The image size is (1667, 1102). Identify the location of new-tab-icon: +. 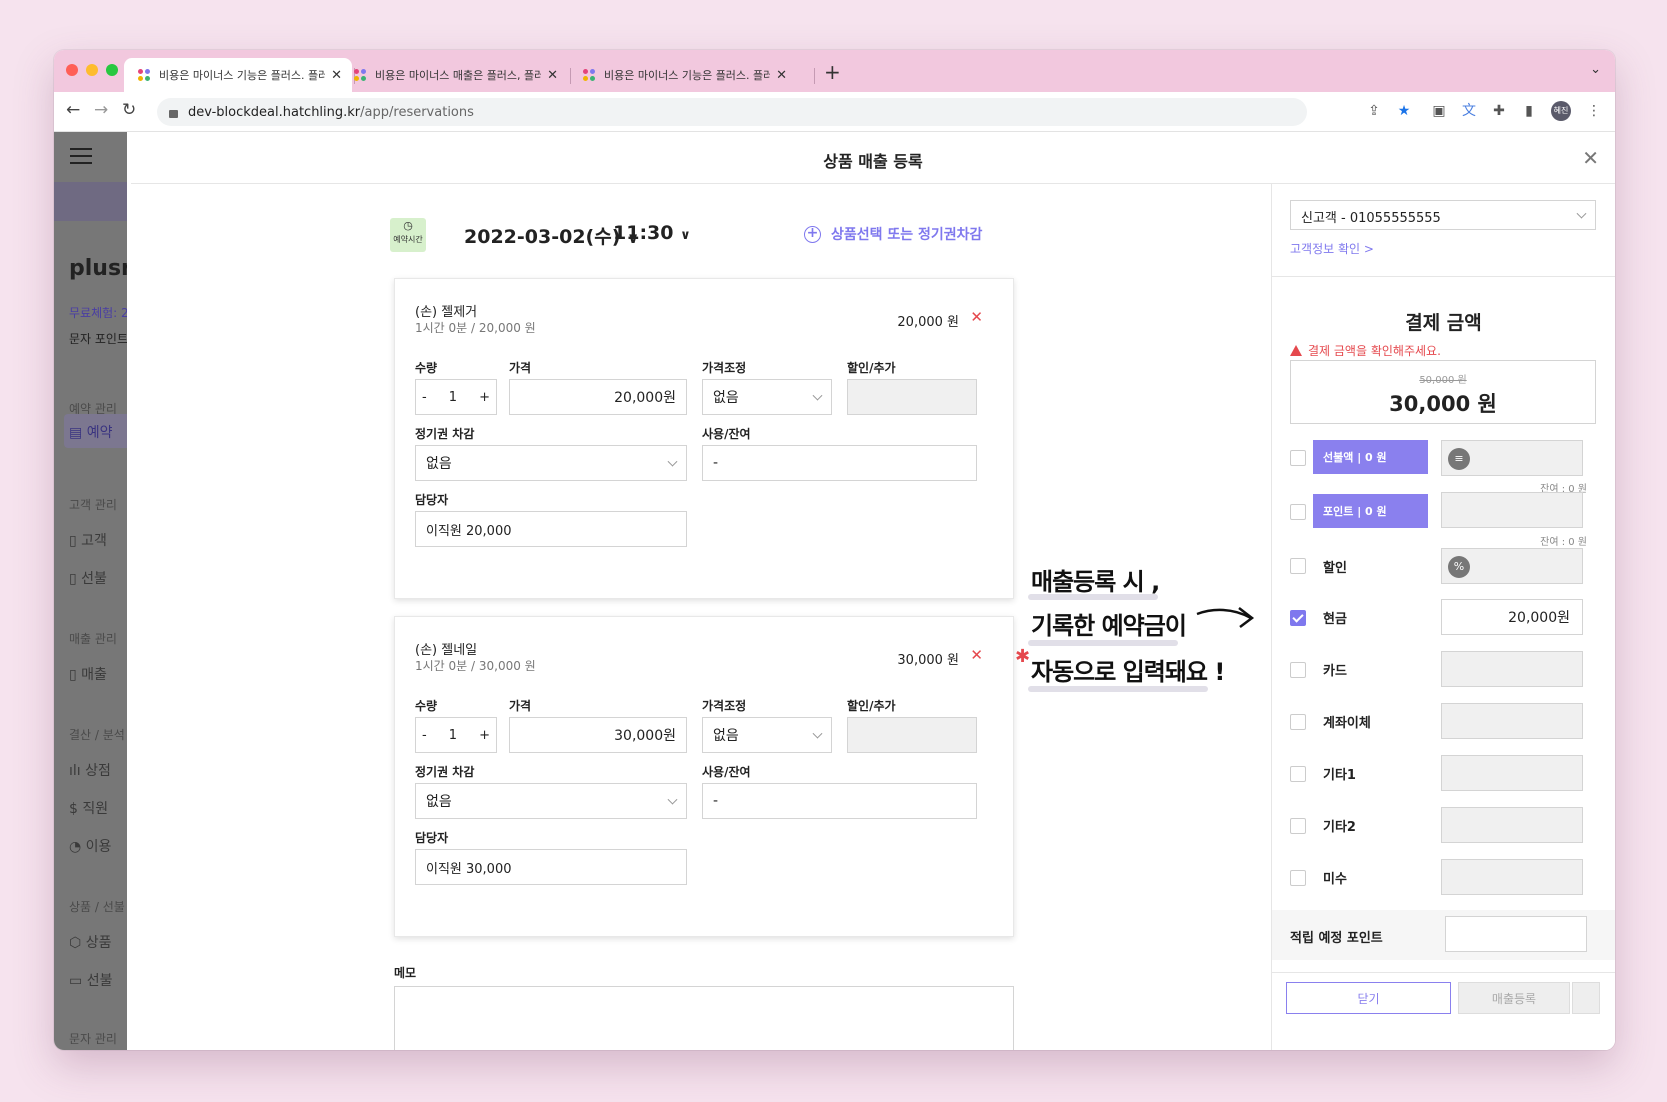
(832, 72).